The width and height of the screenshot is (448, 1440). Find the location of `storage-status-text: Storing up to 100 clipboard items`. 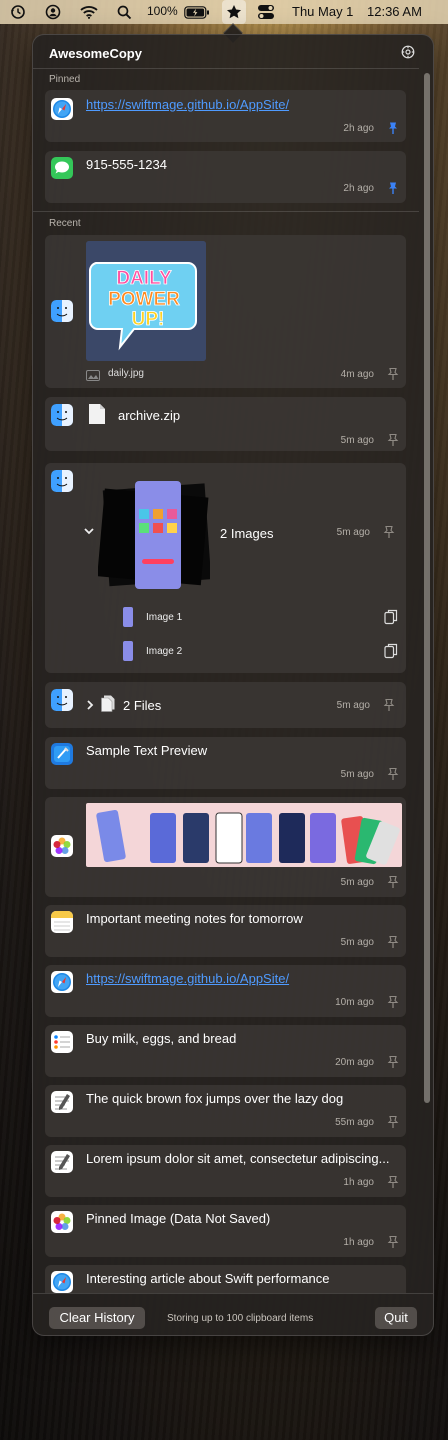

storage-status-text: Storing up to 100 clipboard items is located at coordinates (240, 1318).